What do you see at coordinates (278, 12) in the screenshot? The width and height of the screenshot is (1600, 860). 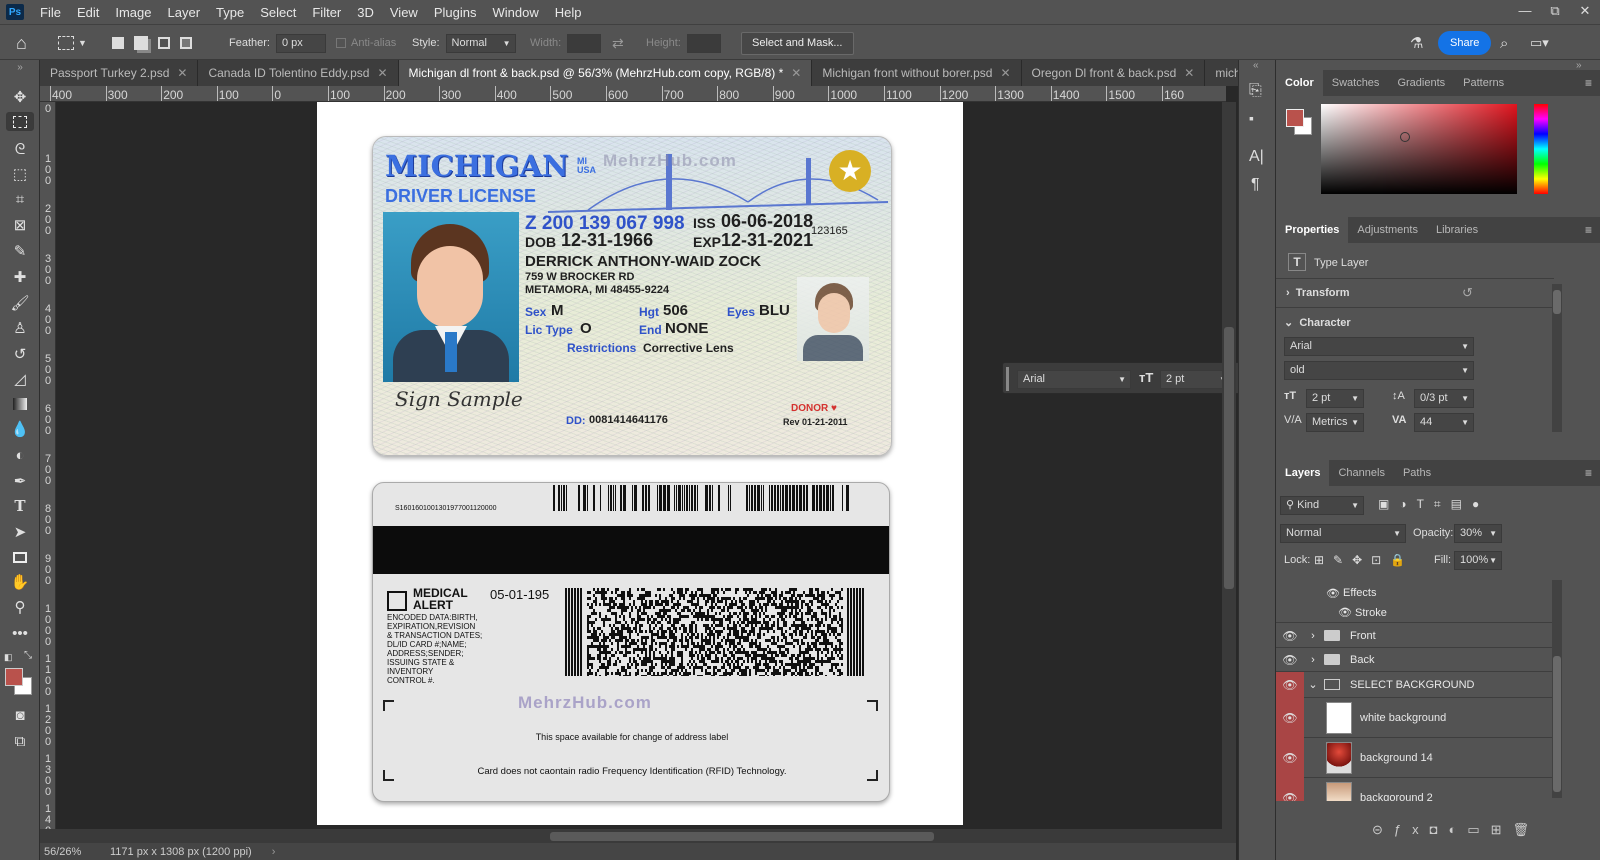 I see `menu-select: Select` at bounding box center [278, 12].